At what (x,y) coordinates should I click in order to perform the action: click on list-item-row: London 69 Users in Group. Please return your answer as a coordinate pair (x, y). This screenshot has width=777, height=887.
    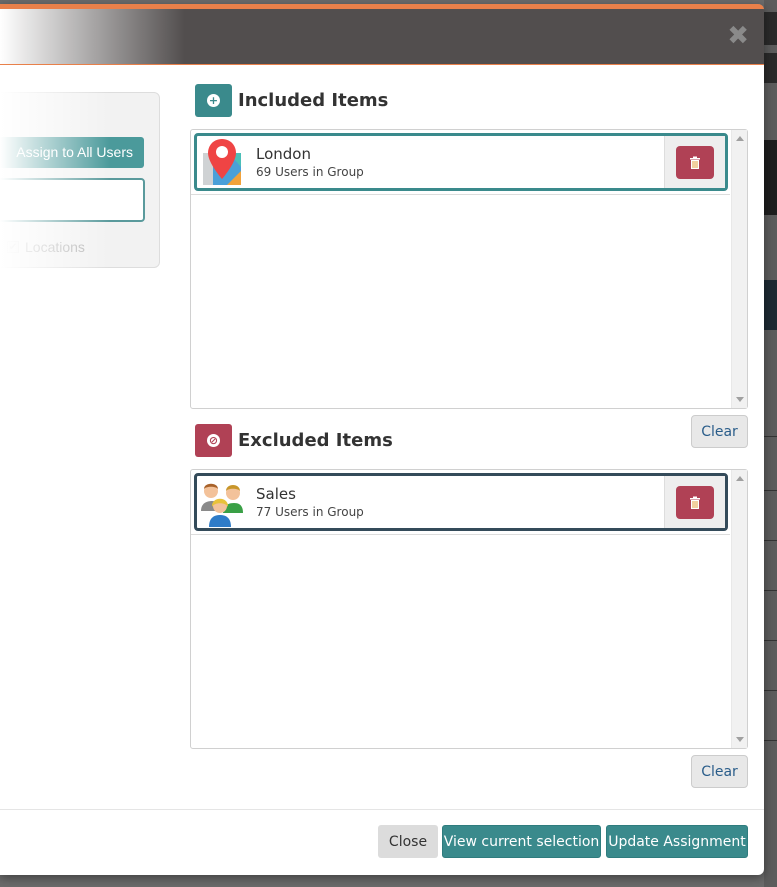
    Looking at the image, I should click on (460, 162).